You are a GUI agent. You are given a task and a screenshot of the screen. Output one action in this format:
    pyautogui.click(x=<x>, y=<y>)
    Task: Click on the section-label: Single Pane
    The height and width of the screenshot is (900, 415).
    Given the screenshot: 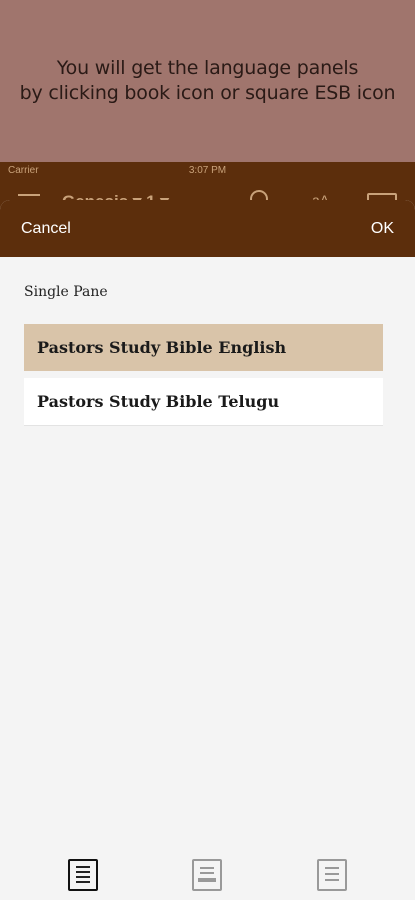 What is the action you would take?
    pyautogui.click(x=66, y=292)
    